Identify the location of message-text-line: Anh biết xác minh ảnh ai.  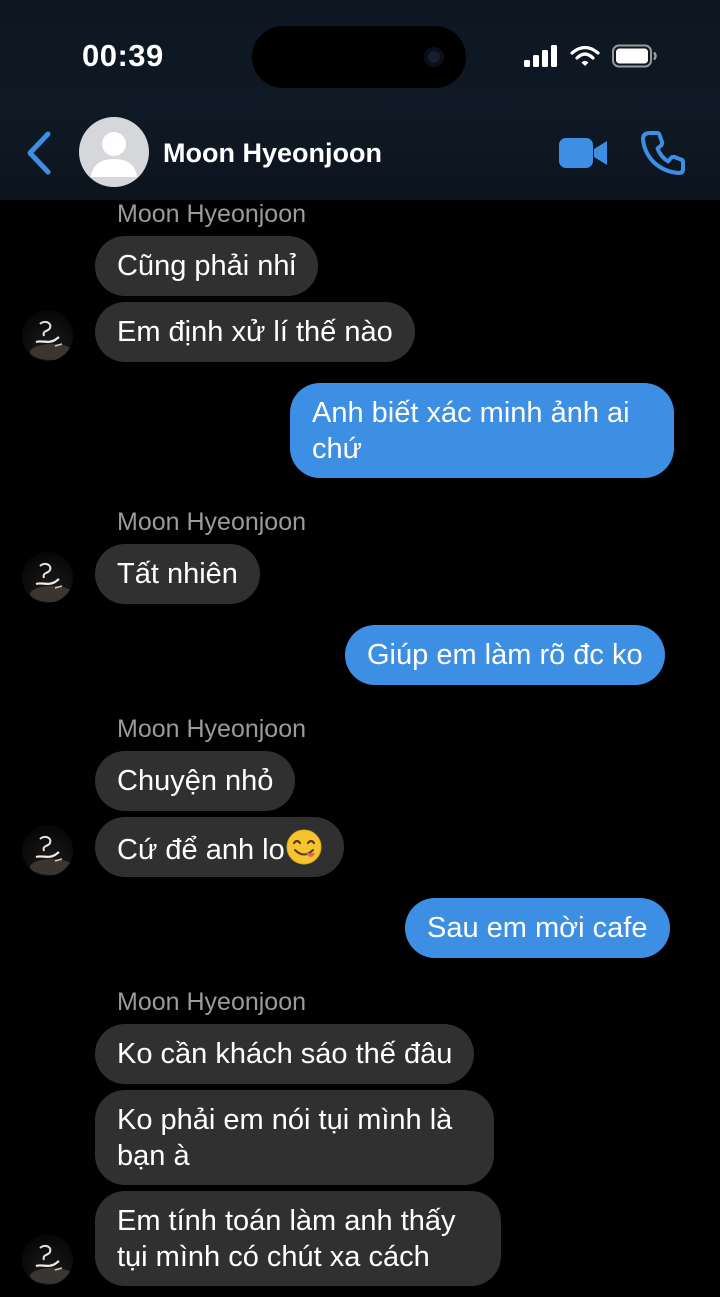
(471, 413).